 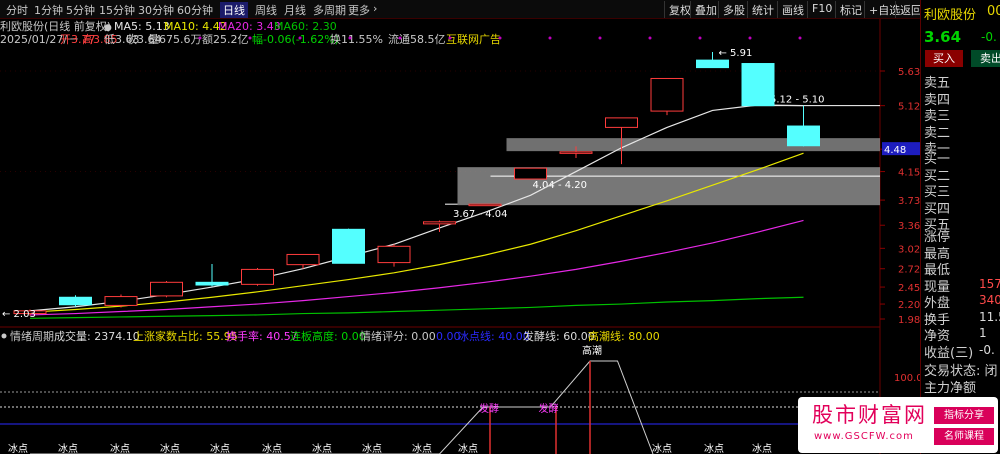 I want to click on period-tab-2: 5分钟, so click(x=80, y=10).